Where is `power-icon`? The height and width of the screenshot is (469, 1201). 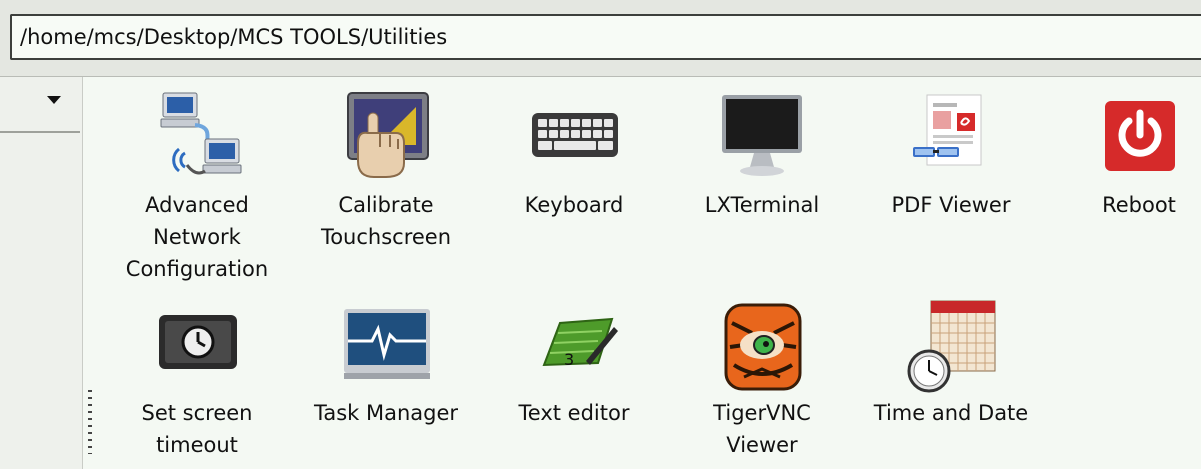 power-icon is located at coordinates (1140, 136).